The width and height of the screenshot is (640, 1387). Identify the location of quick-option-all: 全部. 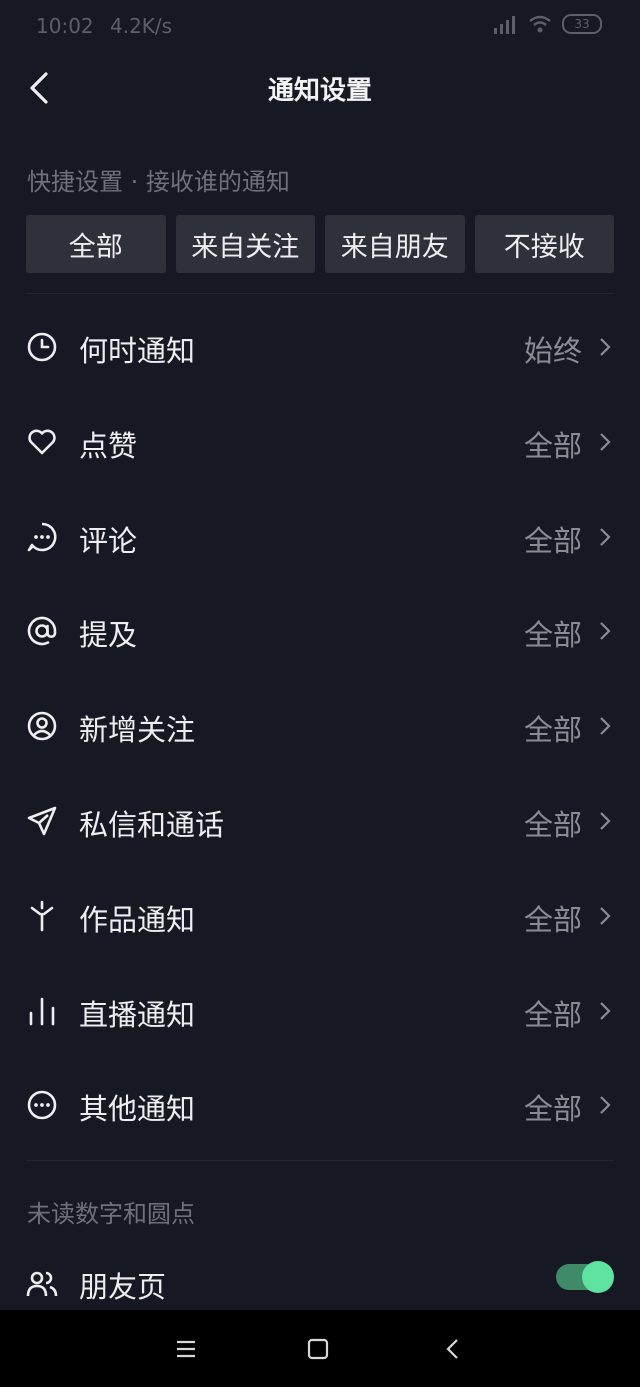
(96, 244).